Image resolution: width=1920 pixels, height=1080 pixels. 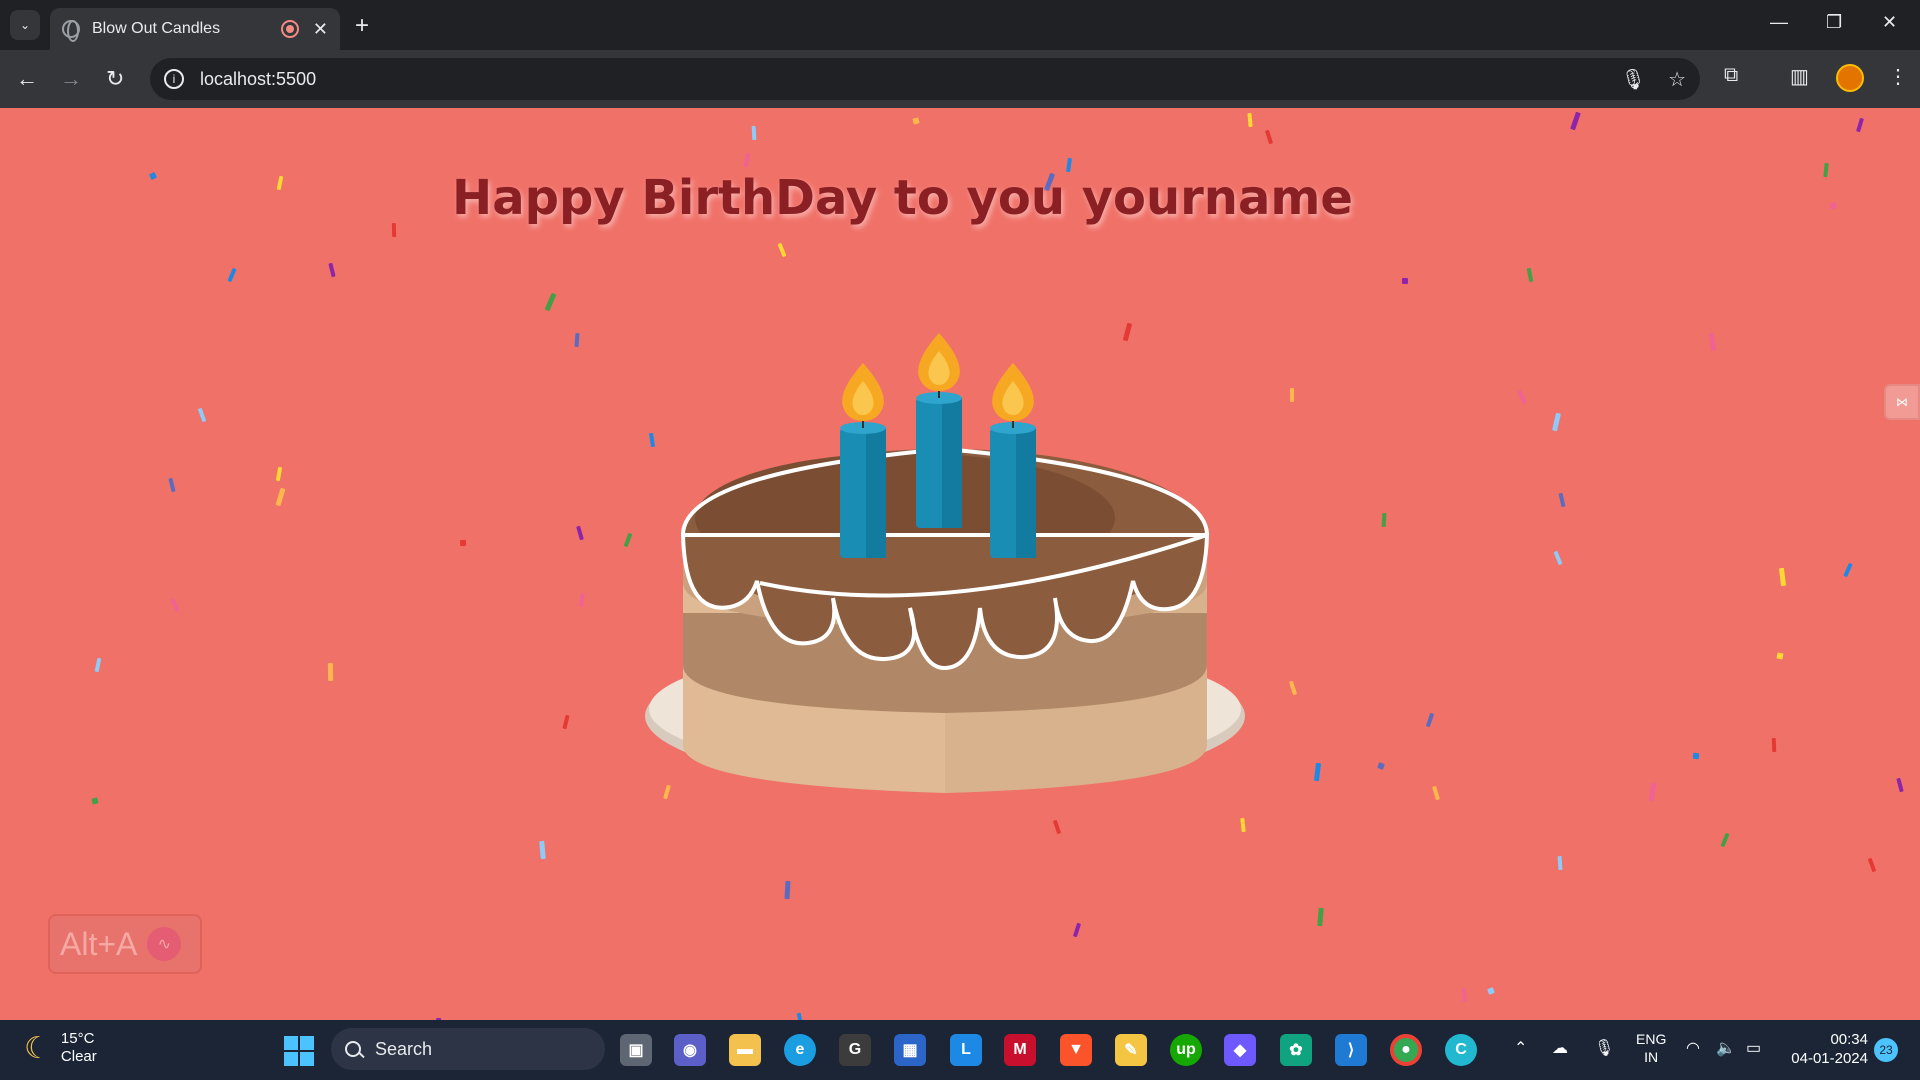 I want to click on canva-icon: C, so click(x=1461, y=1050).